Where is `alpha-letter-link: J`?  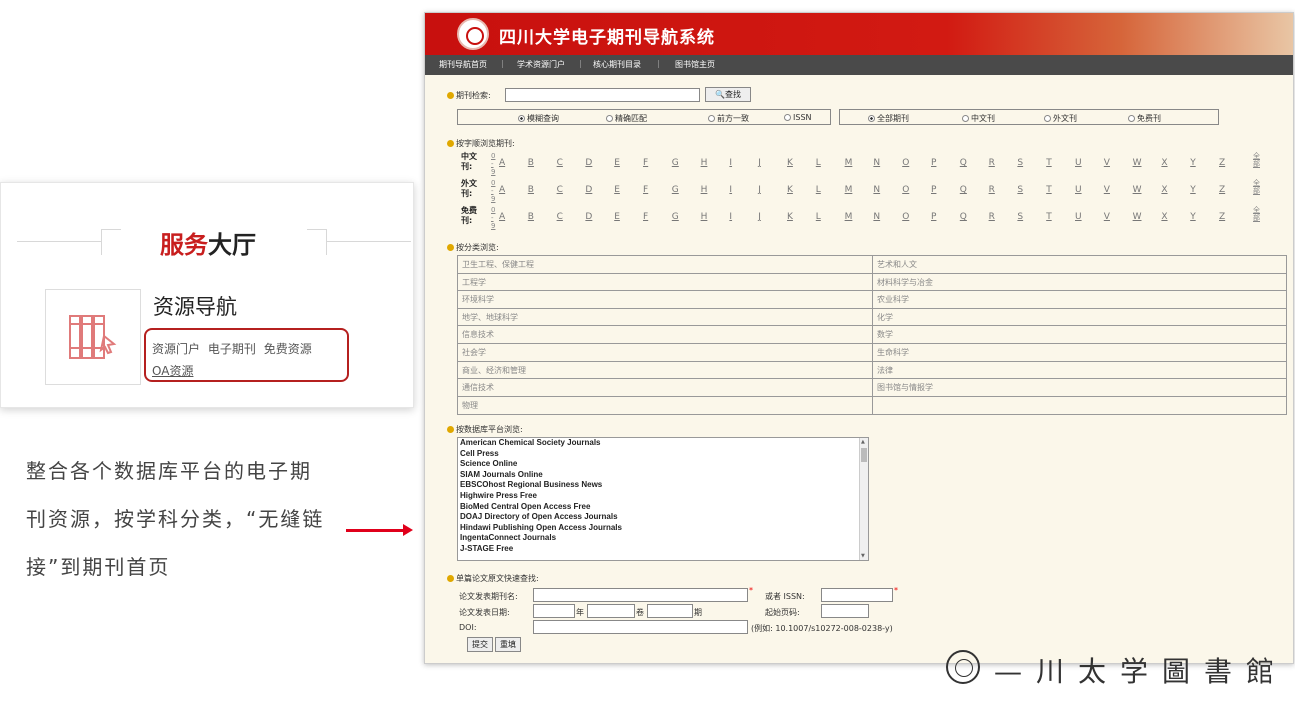
alpha-letter-link: J is located at coordinates (759, 190).